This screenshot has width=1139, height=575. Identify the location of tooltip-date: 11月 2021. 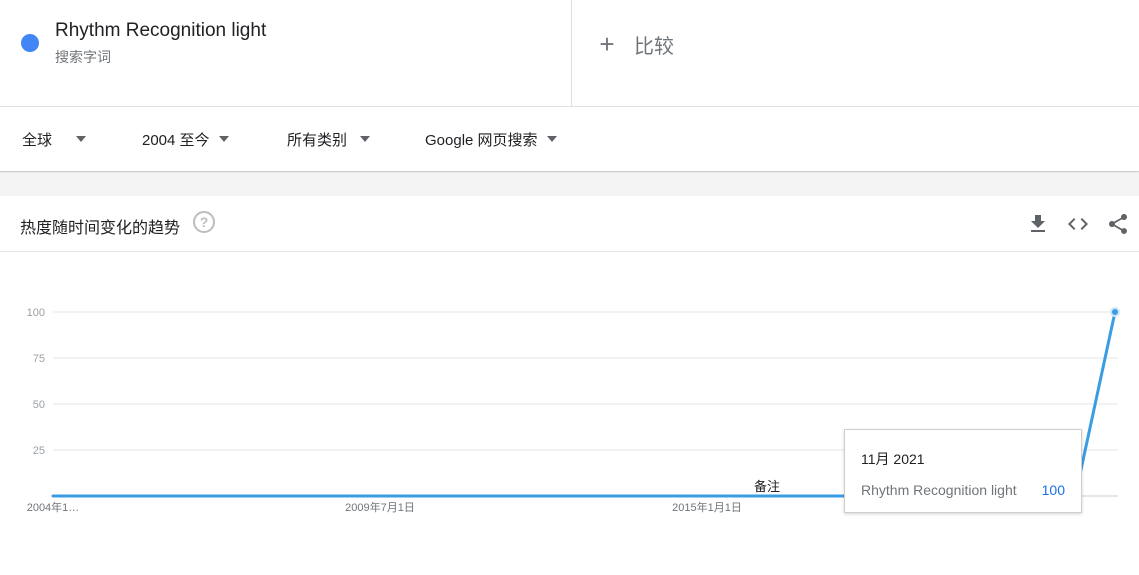
(893, 459).